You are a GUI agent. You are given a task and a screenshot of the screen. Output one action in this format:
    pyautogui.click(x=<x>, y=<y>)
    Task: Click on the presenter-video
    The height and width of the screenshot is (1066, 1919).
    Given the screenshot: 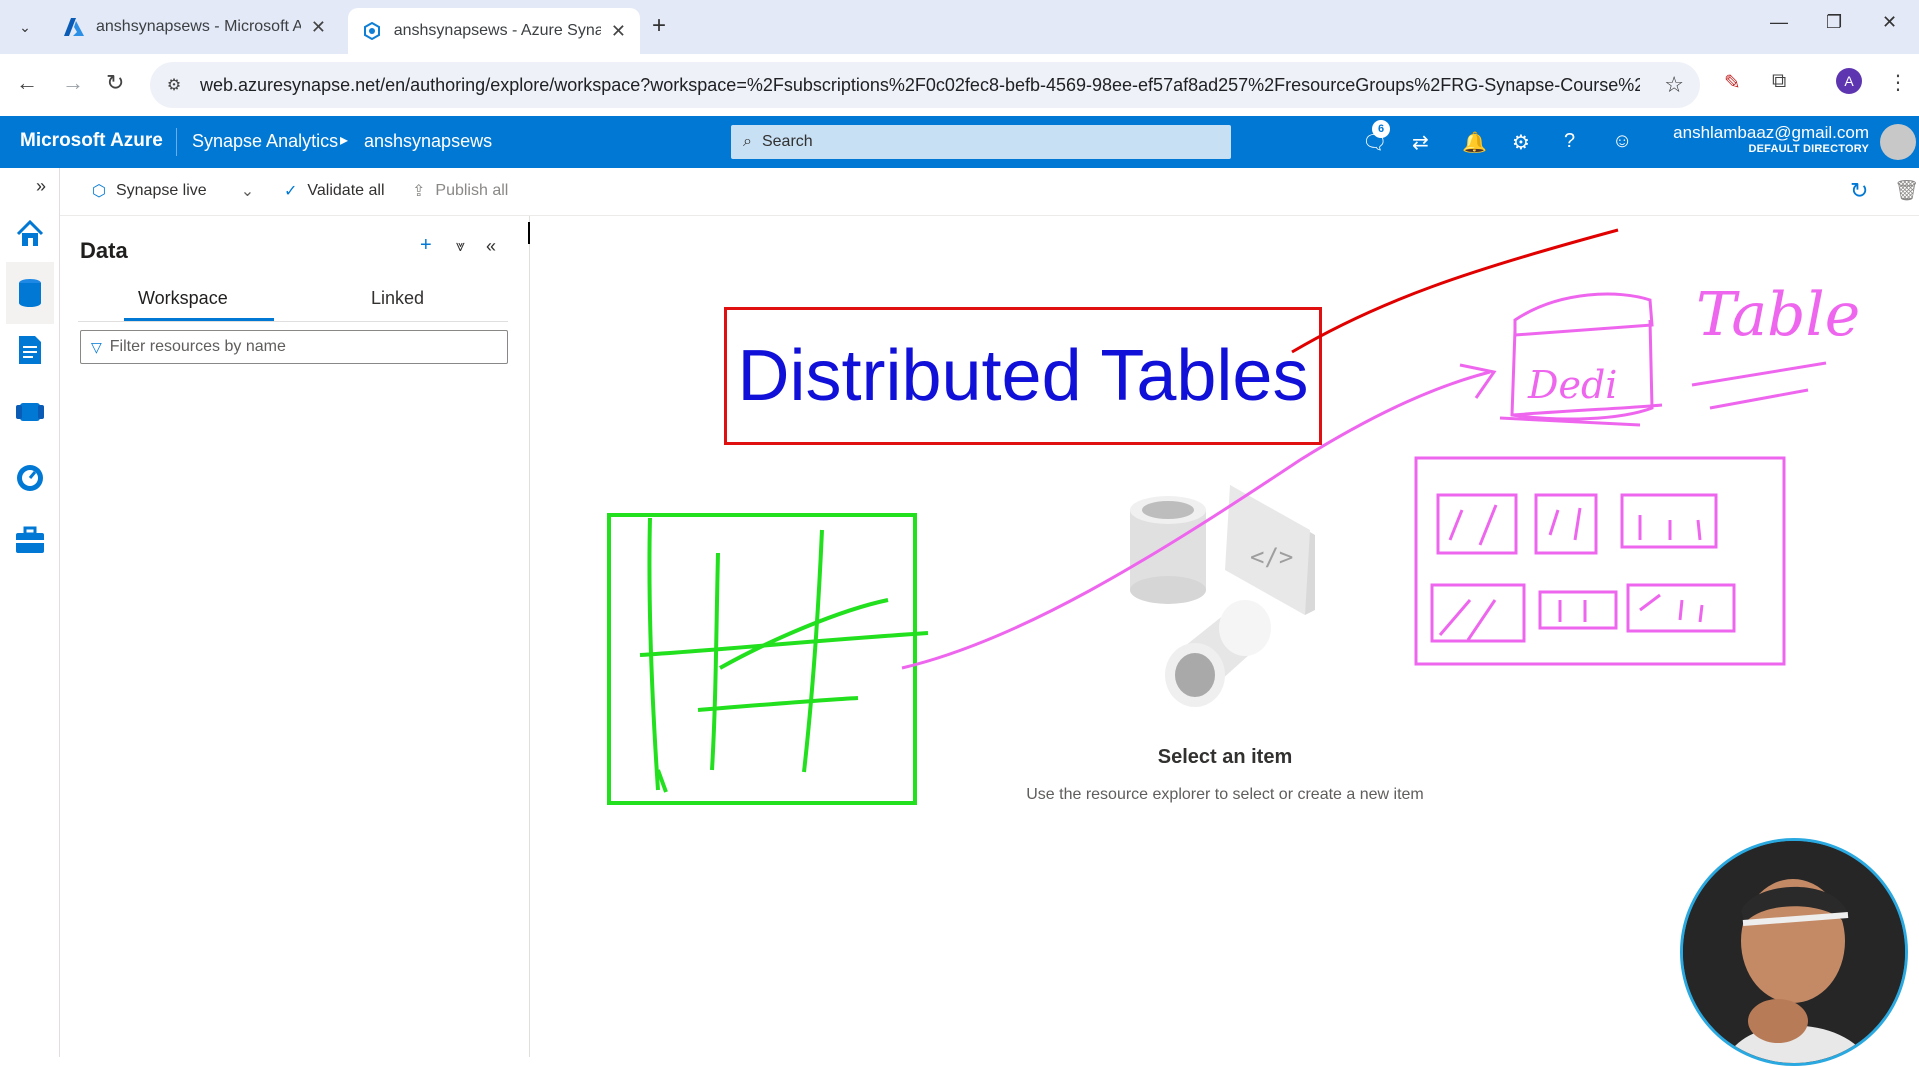 What is the action you would take?
    pyautogui.click(x=1794, y=952)
    